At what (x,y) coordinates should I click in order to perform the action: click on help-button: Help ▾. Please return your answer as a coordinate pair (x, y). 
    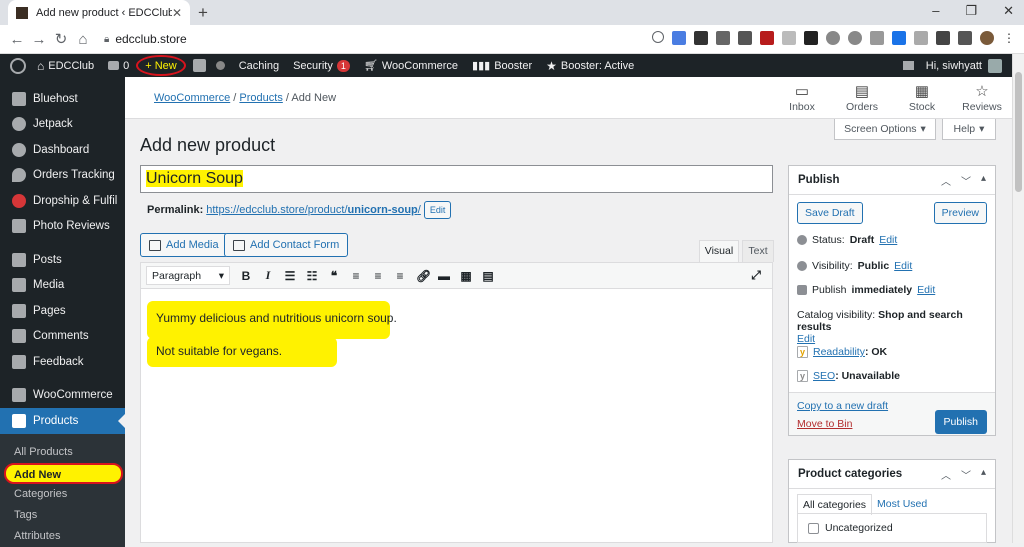
    Looking at the image, I should click on (969, 129).